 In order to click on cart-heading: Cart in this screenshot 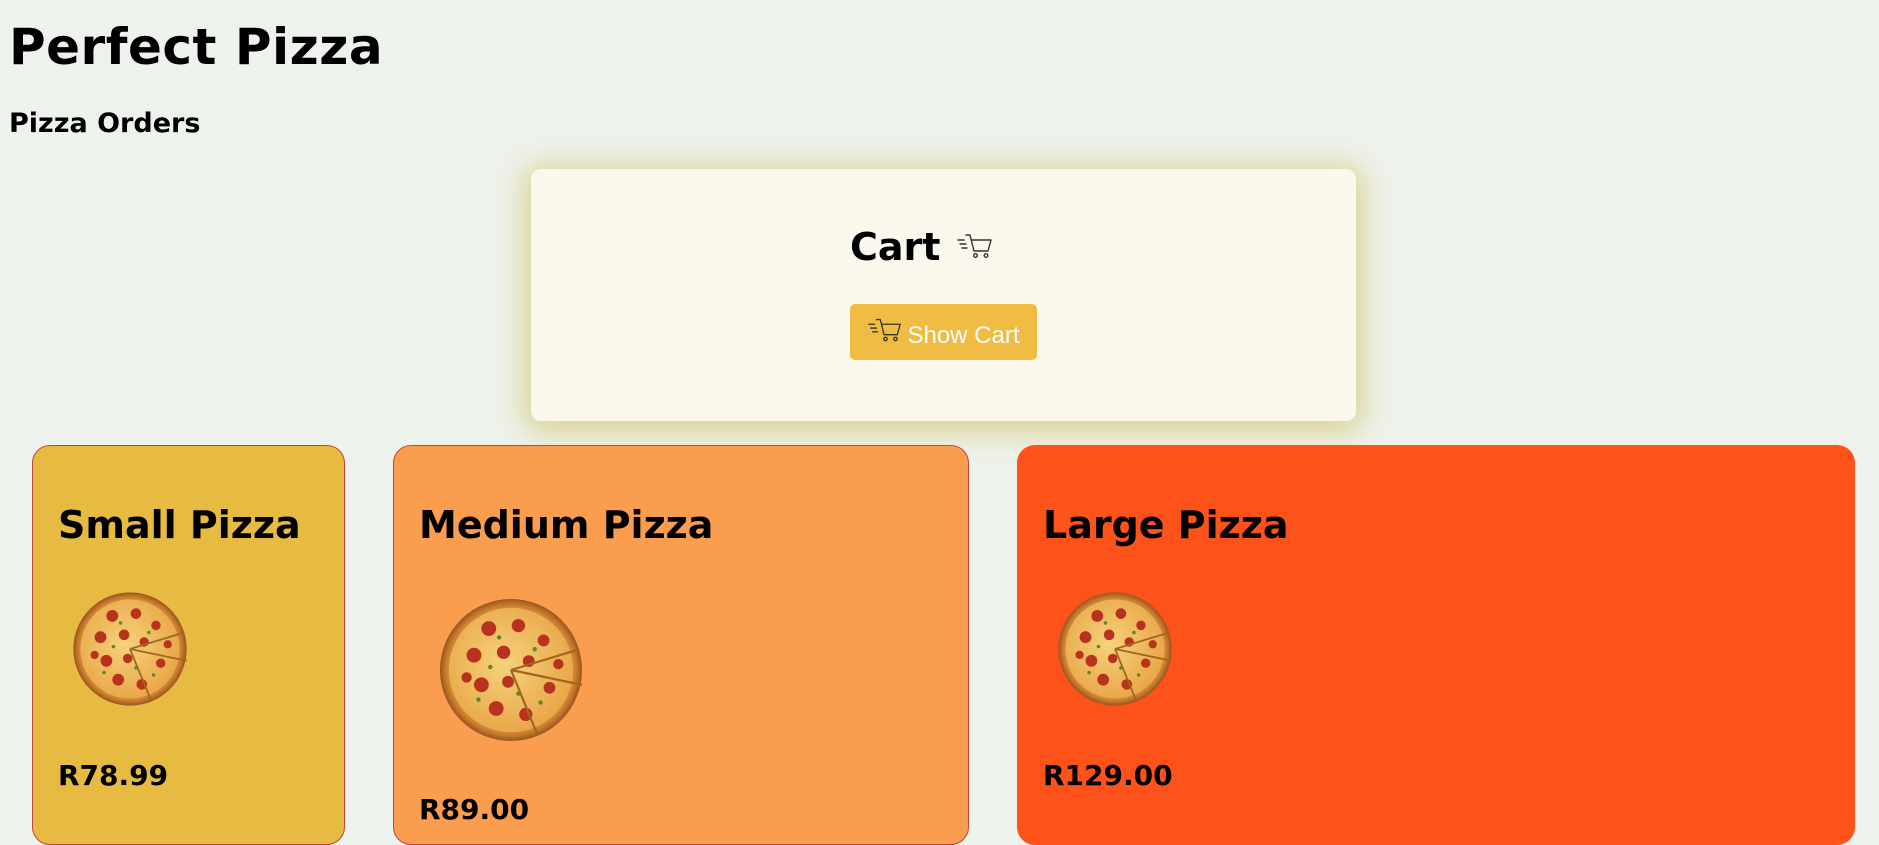, I will do `click(922, 247)`.